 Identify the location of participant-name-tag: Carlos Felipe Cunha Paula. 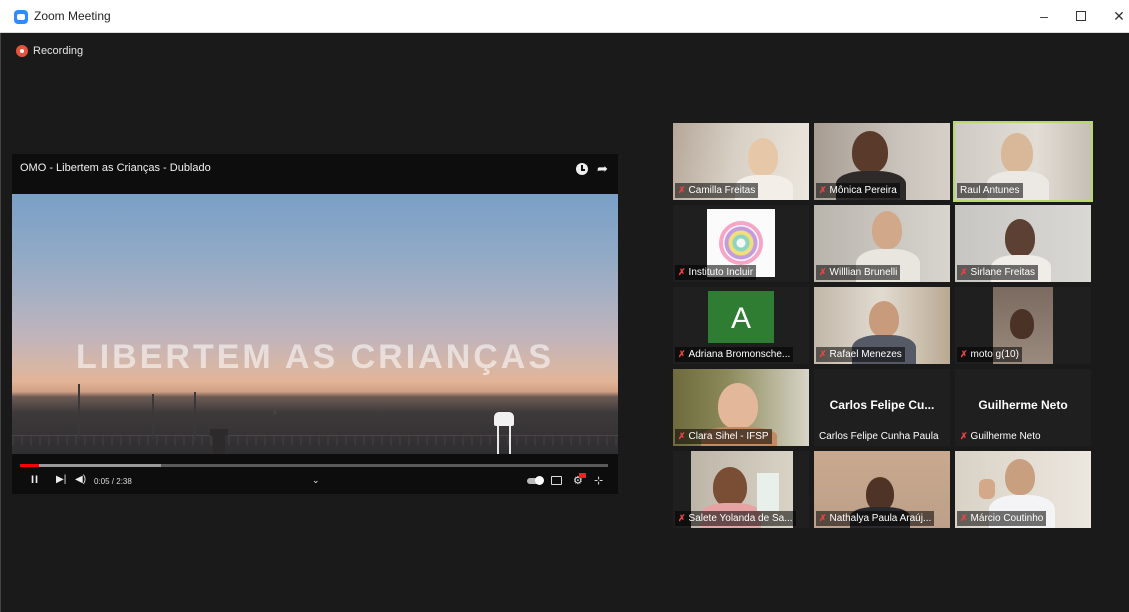
(879, 436).